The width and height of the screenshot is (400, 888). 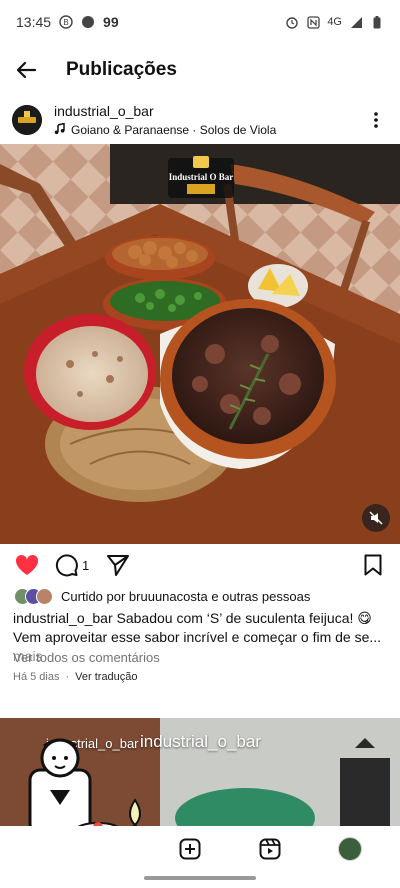 What do you see at coordinates (165, 111) in the screenshot?
I see `post-username: industrial_o_bar` at bounding box center [165, 111].